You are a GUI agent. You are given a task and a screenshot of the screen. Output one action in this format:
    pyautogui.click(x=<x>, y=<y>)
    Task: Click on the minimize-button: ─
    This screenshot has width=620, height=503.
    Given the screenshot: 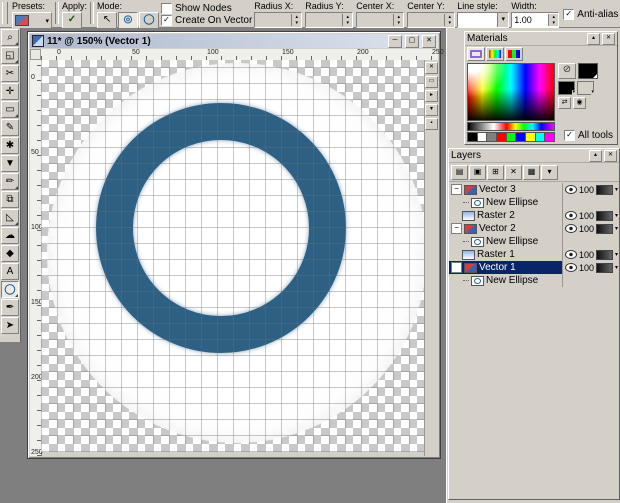 What is the action you would take?
    pyautogui.click(x=395, y=41)
    